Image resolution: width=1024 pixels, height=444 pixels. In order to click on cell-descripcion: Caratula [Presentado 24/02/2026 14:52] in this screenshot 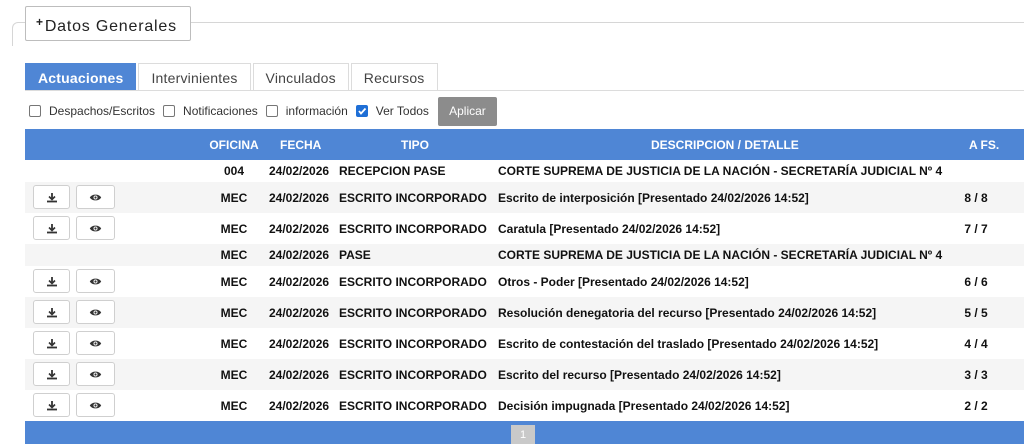, I will do `click(609, 229)`.